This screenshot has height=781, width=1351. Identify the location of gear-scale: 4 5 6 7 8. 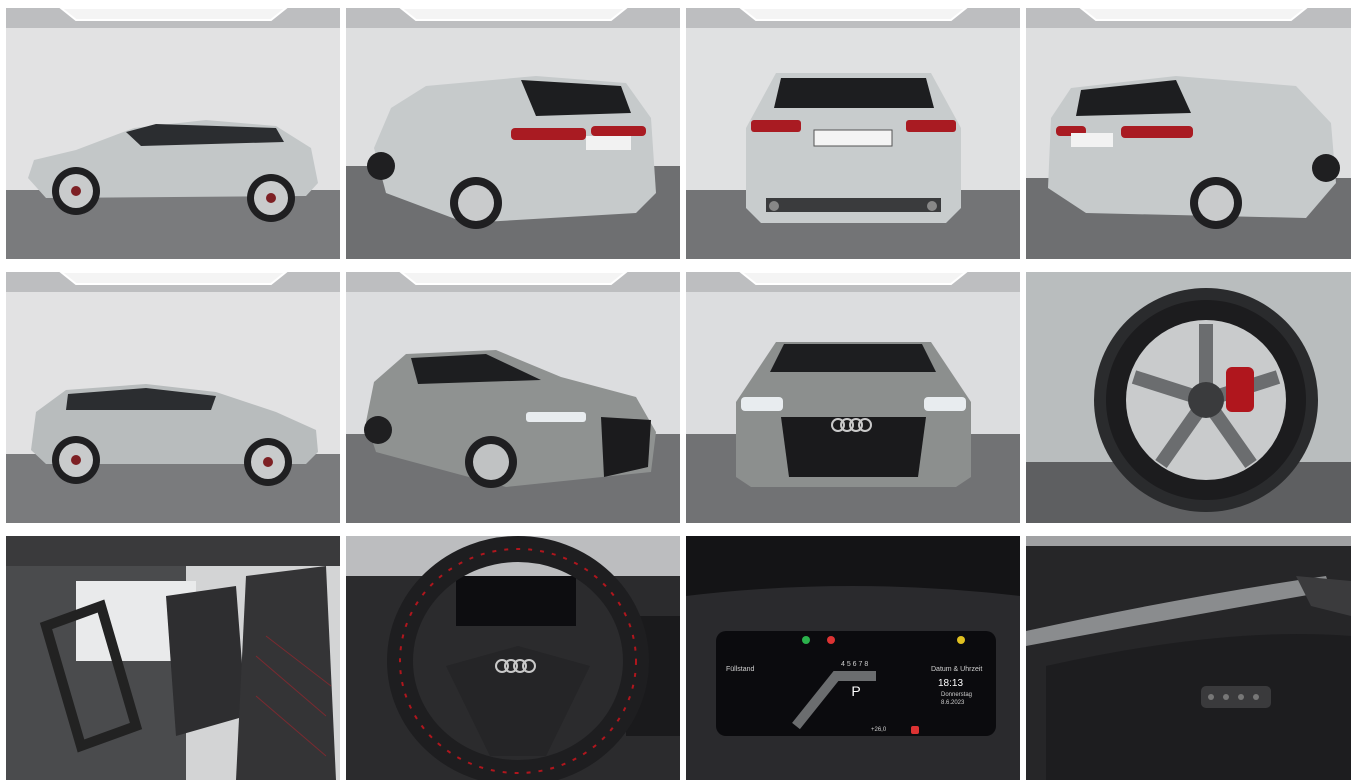
(854, 664).